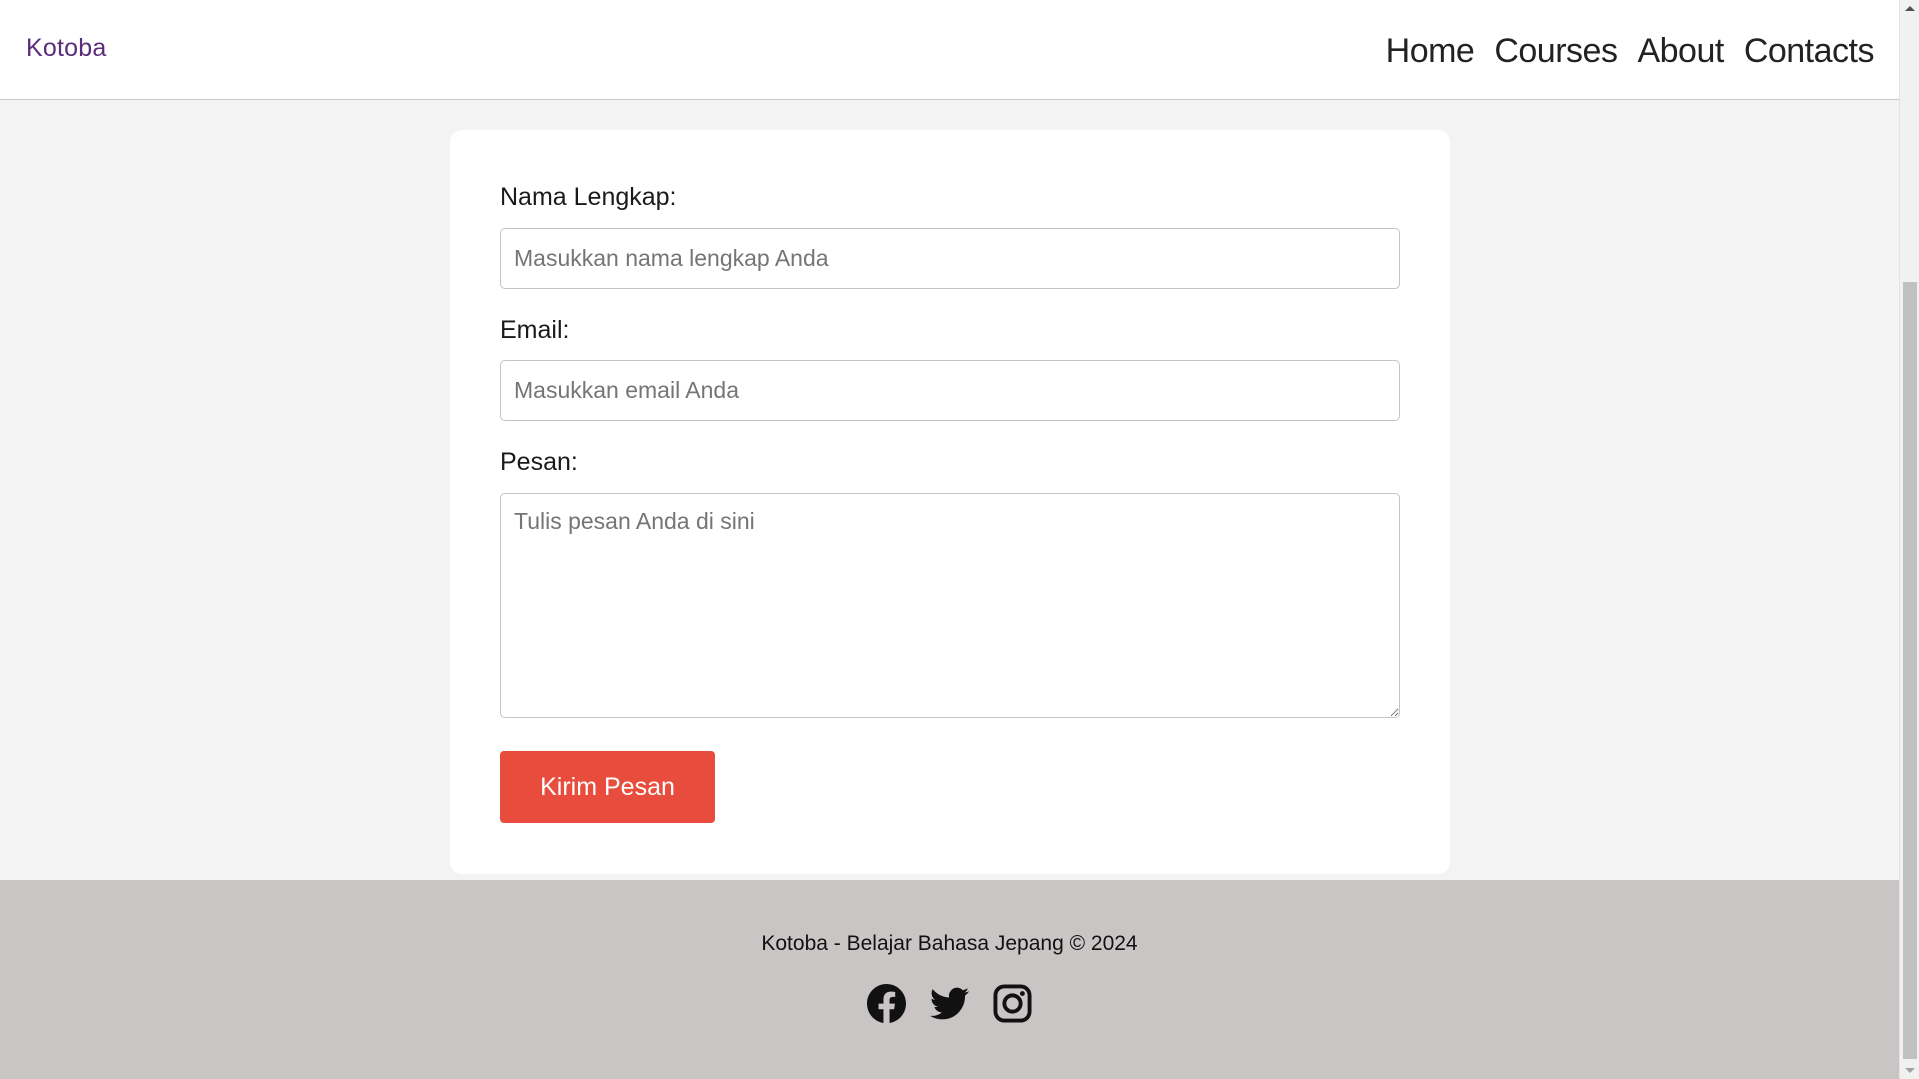  I want to click on nav-link-contacts: Contacts, so click(1809, 51).